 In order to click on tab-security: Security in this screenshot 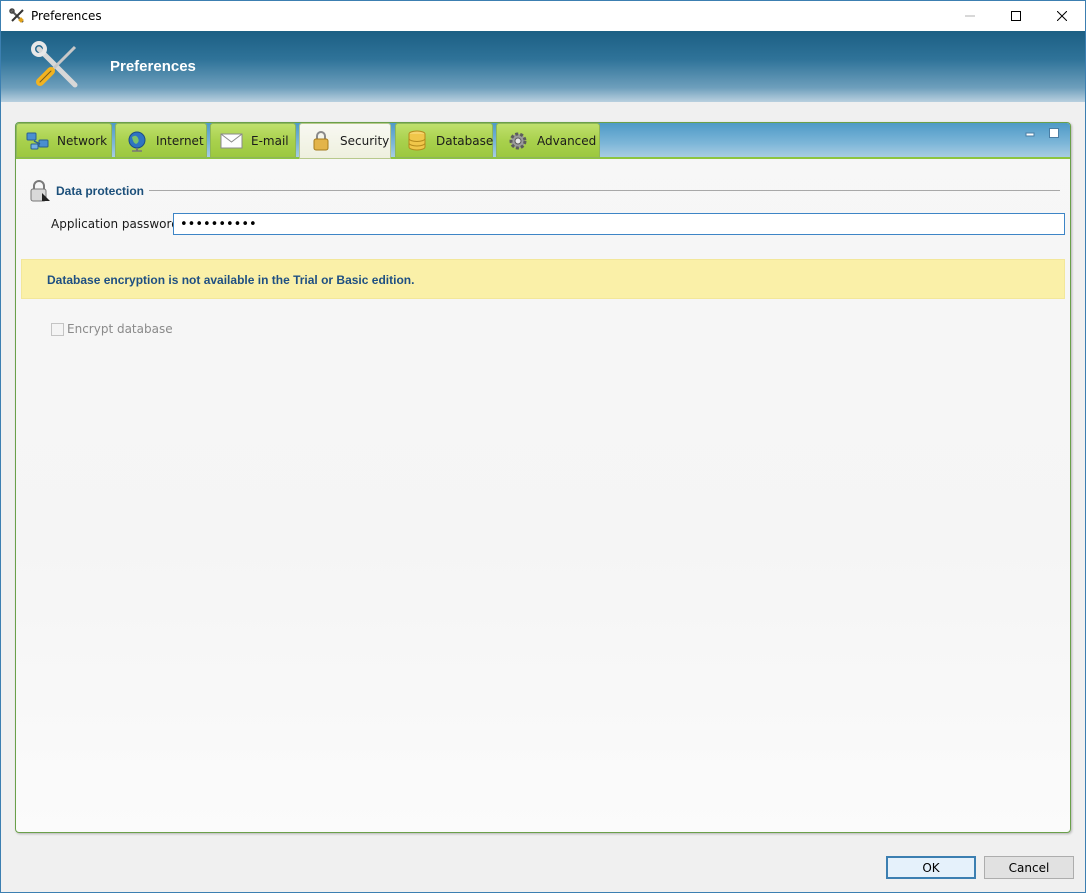, I will do `click(345, 141)`.